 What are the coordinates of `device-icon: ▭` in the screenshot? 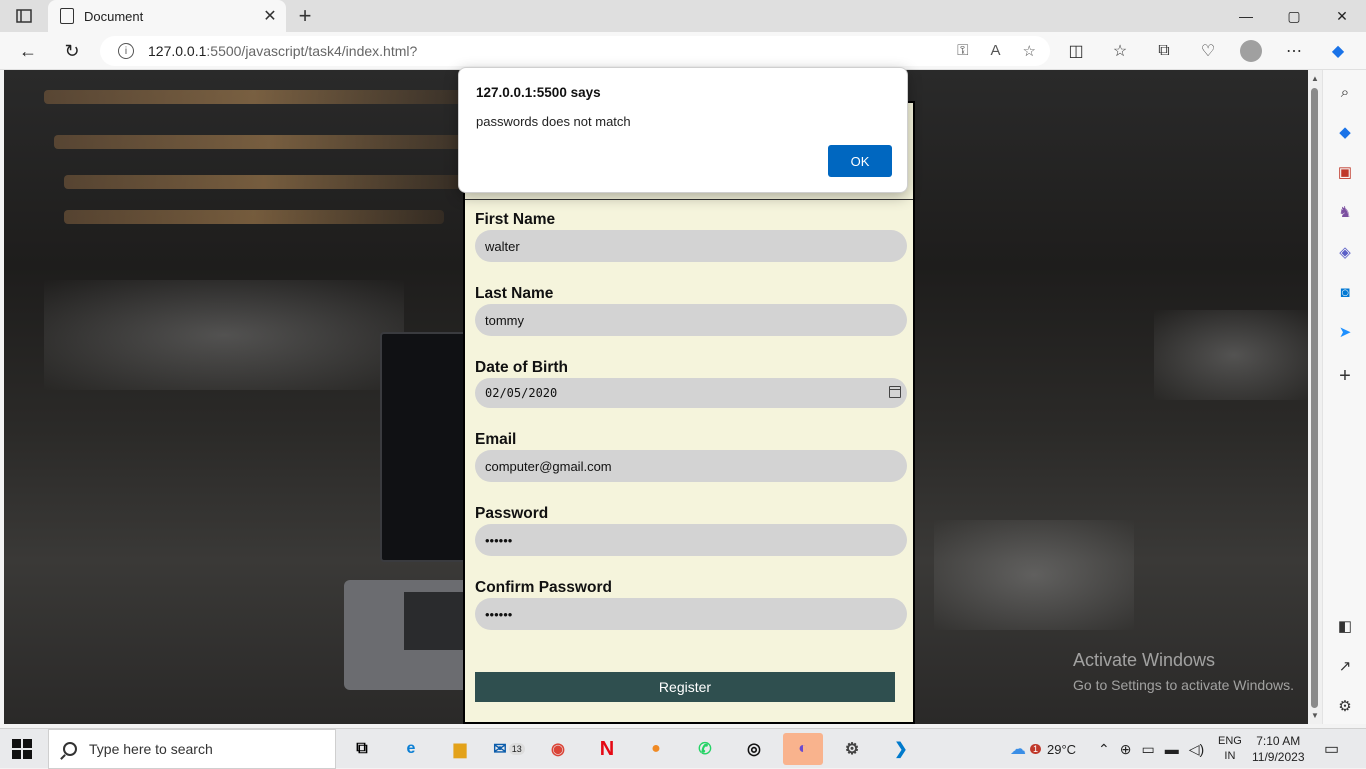 It's located at (1147, 749).